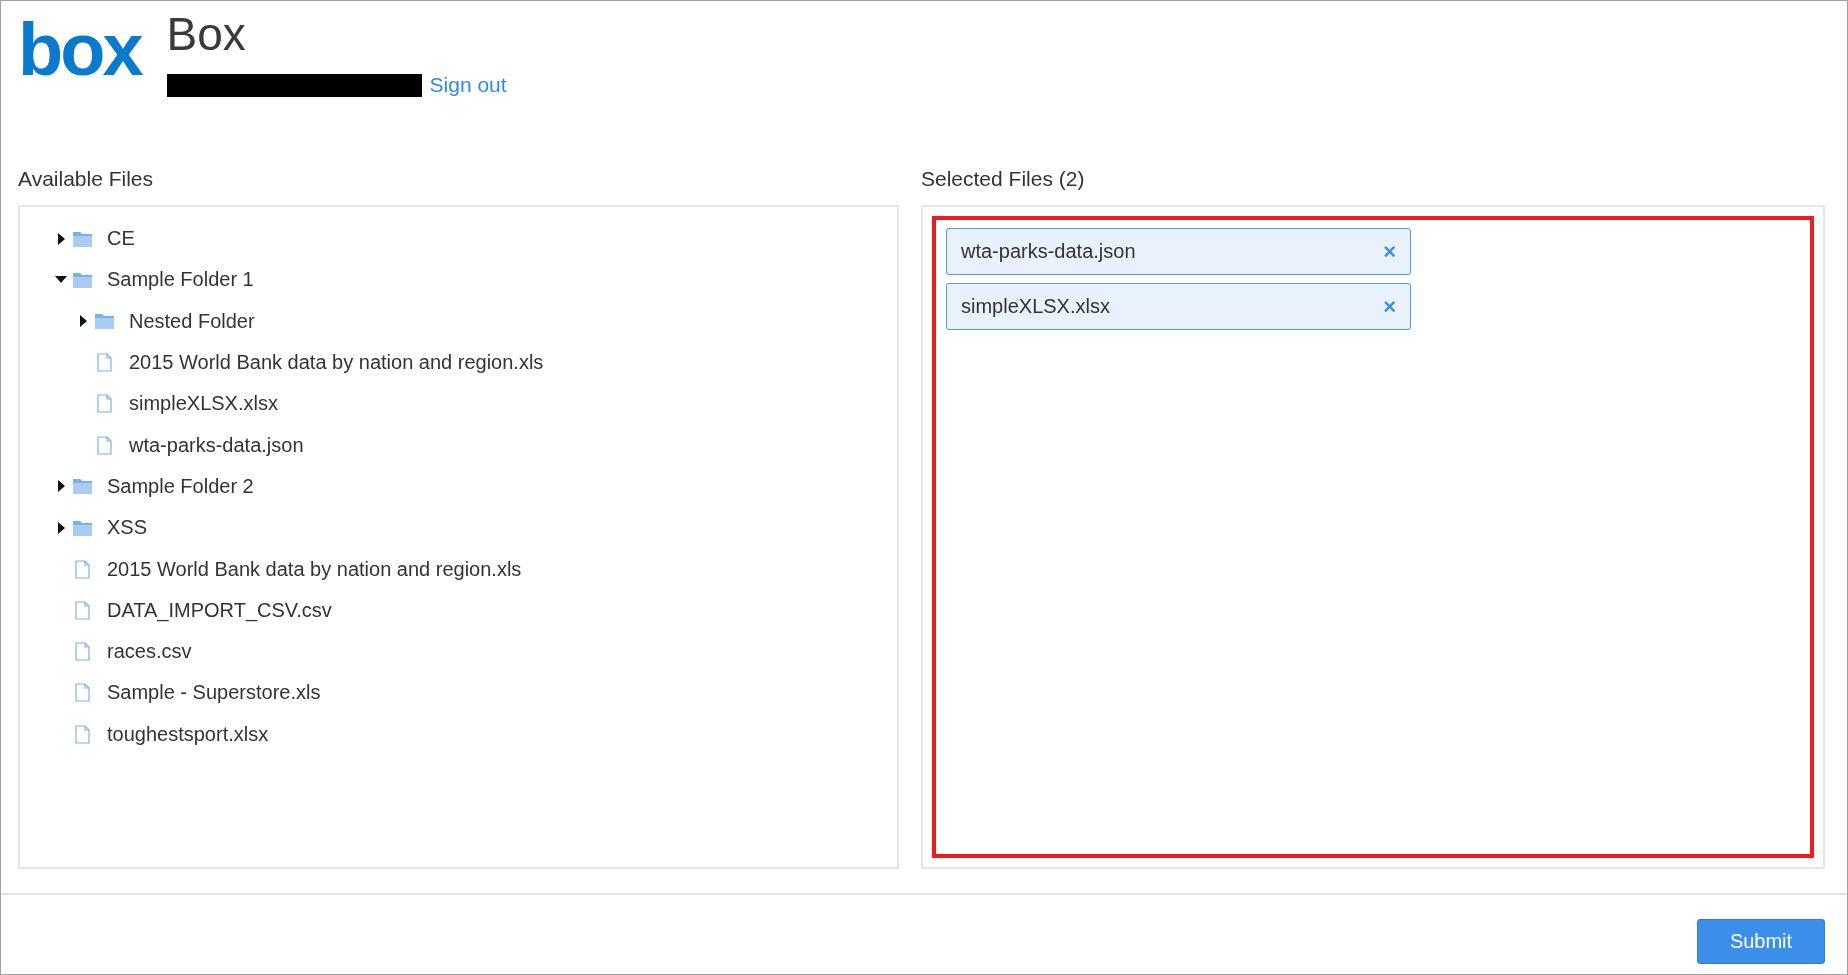 Image resolution: width=1848 pixels, height=975 pixels. What do you see at coordinates (219, 610) in the screenshot?
I see `file-name: DATA_IMPORT_CSV.csv` at bounding box center [219, 610].